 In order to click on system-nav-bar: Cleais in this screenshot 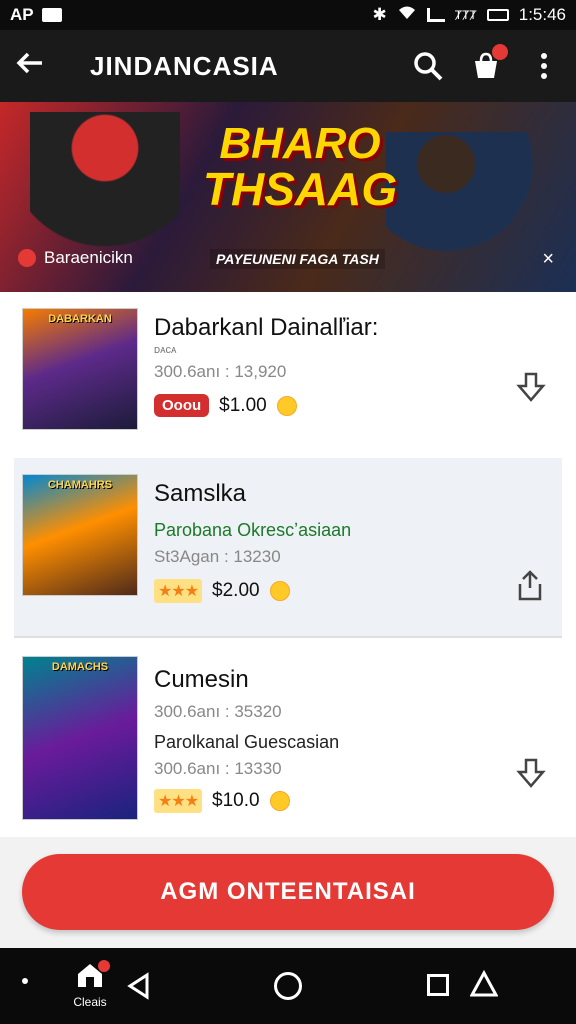, I will do `click(288, 986)`.